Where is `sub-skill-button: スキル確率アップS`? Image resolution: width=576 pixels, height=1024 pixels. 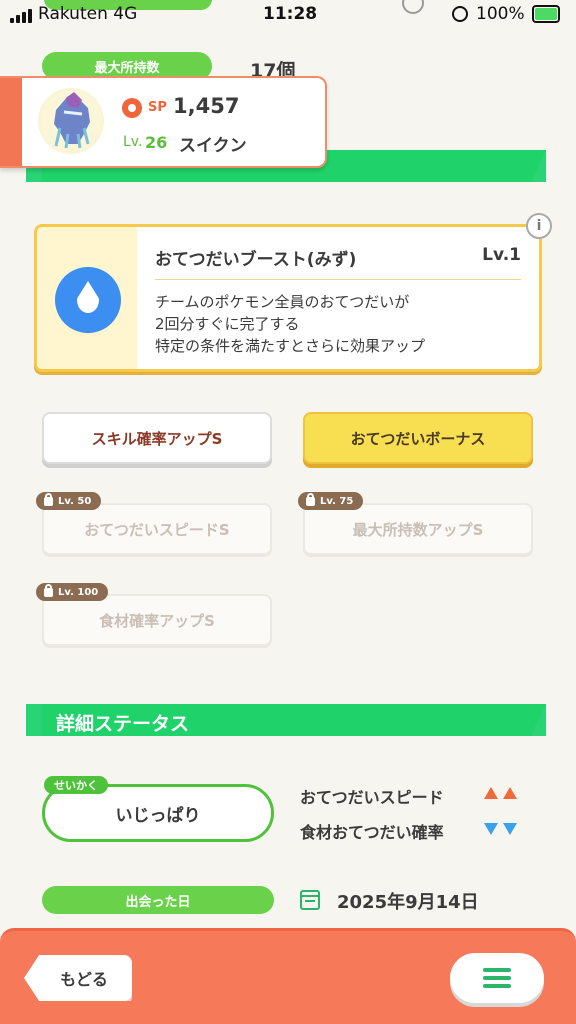 sub-skill-button: スキル確率アップS is located at coordinates (157, 438).